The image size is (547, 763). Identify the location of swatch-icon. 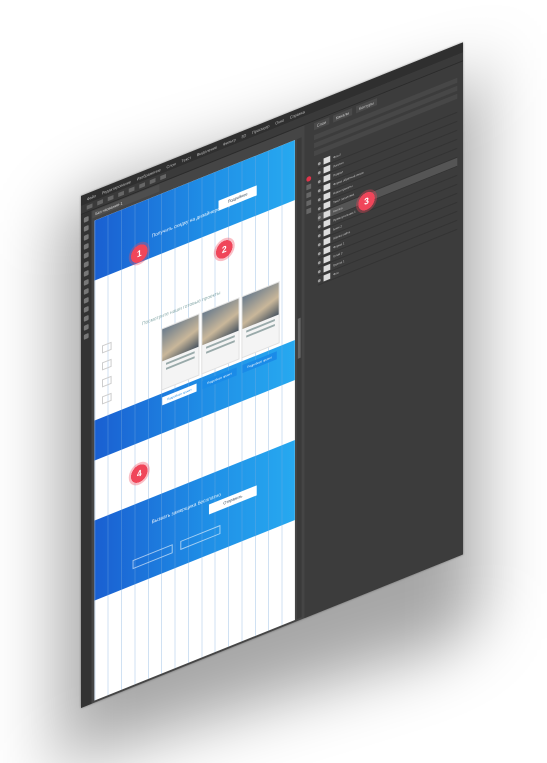
(309, 211).